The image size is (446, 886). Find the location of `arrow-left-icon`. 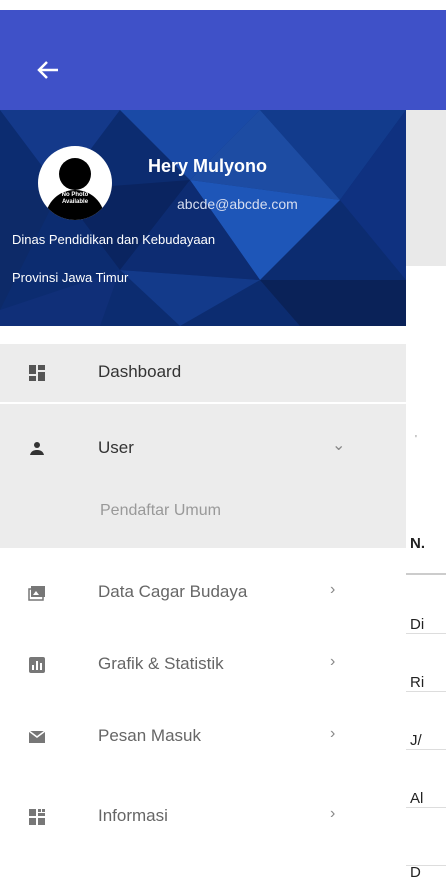

arrow-left-icon is located at coordinates (47, 70).